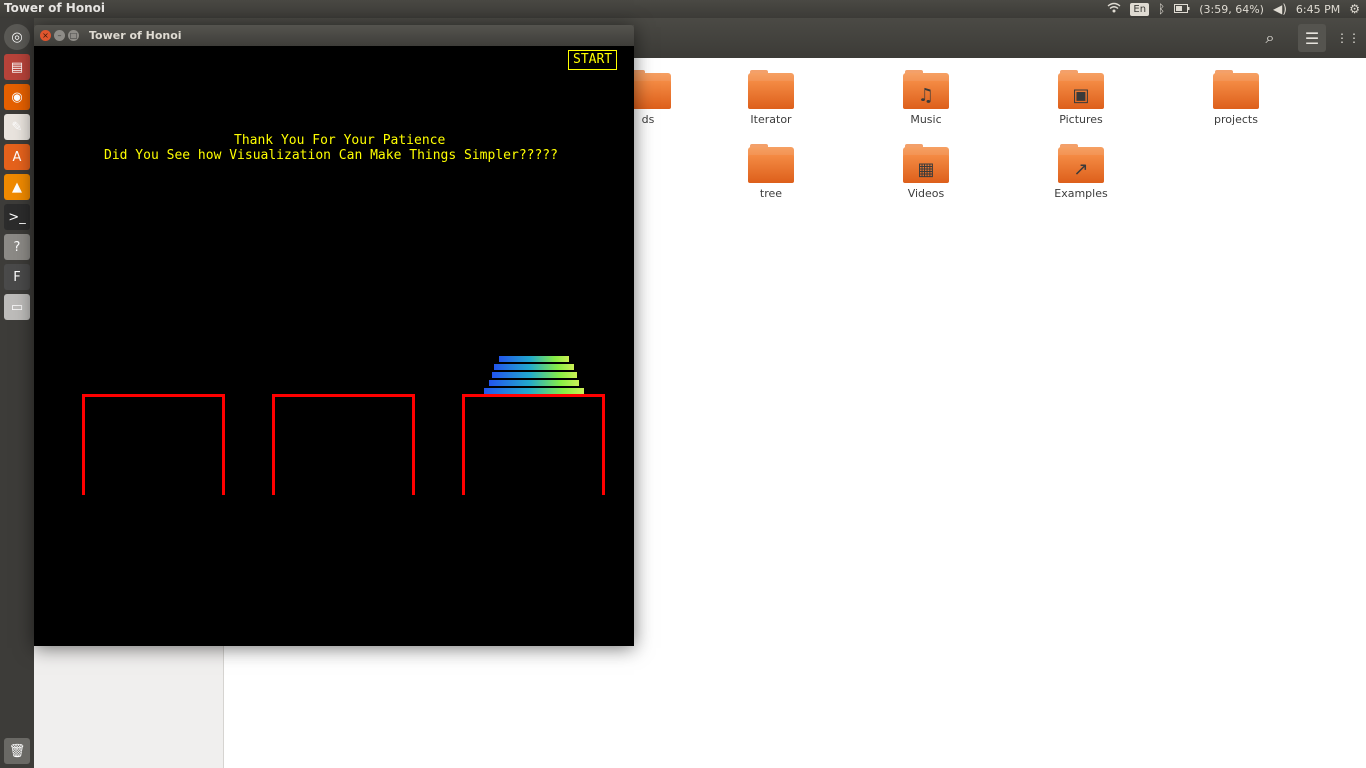  Describe the element at coordinates (17, 393) in the screenshot. I see `launcher: ◎ ▤ ◉ ✎ A ▲ >_? F ▭ 🗑` at that location.